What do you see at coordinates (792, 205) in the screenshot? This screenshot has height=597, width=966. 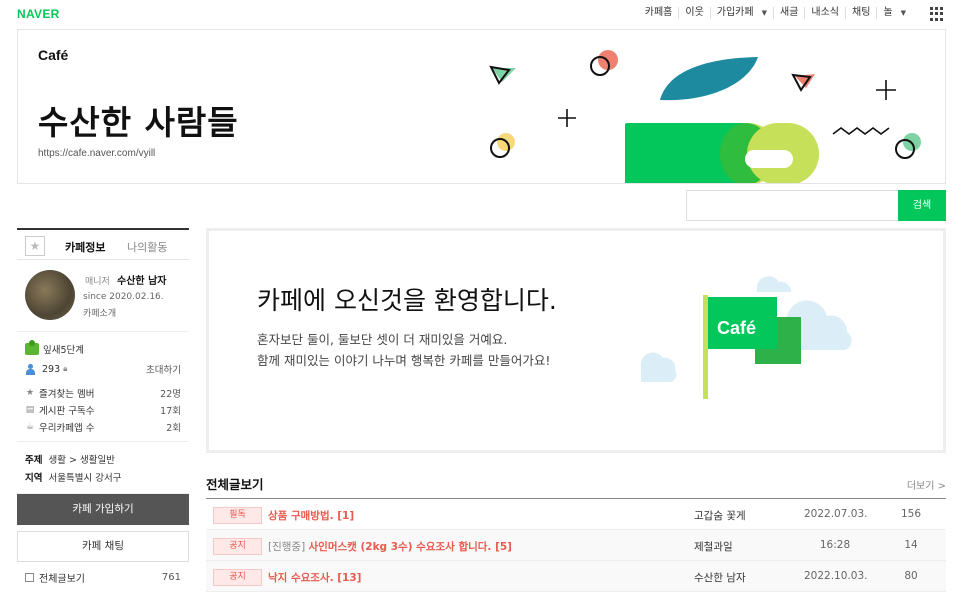 I see `search-input` at bounding box center [792, 205].